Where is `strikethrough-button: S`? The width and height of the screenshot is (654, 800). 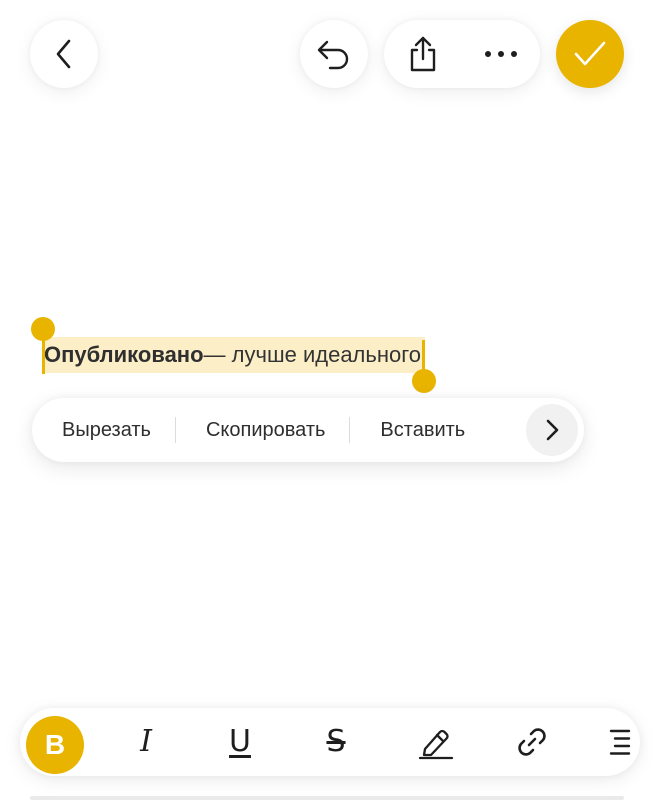
strikethrough-button: S is located at coordinates (336, 742).